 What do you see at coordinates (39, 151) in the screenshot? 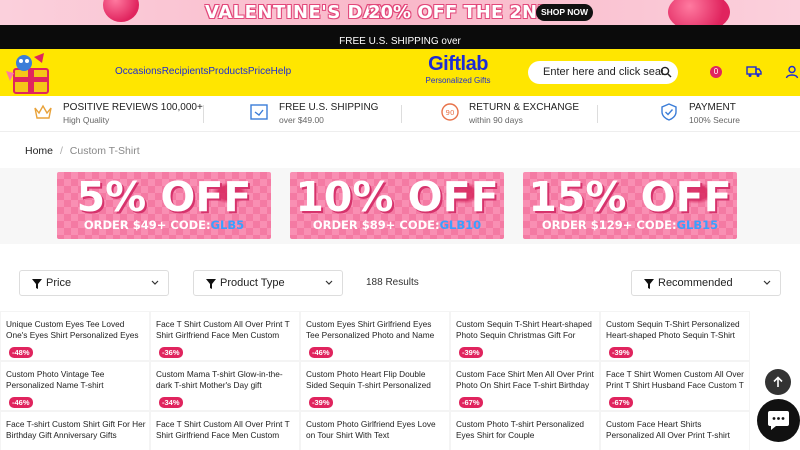
I see `breadcrumb-home: Home` at bounding box center [39, 151].